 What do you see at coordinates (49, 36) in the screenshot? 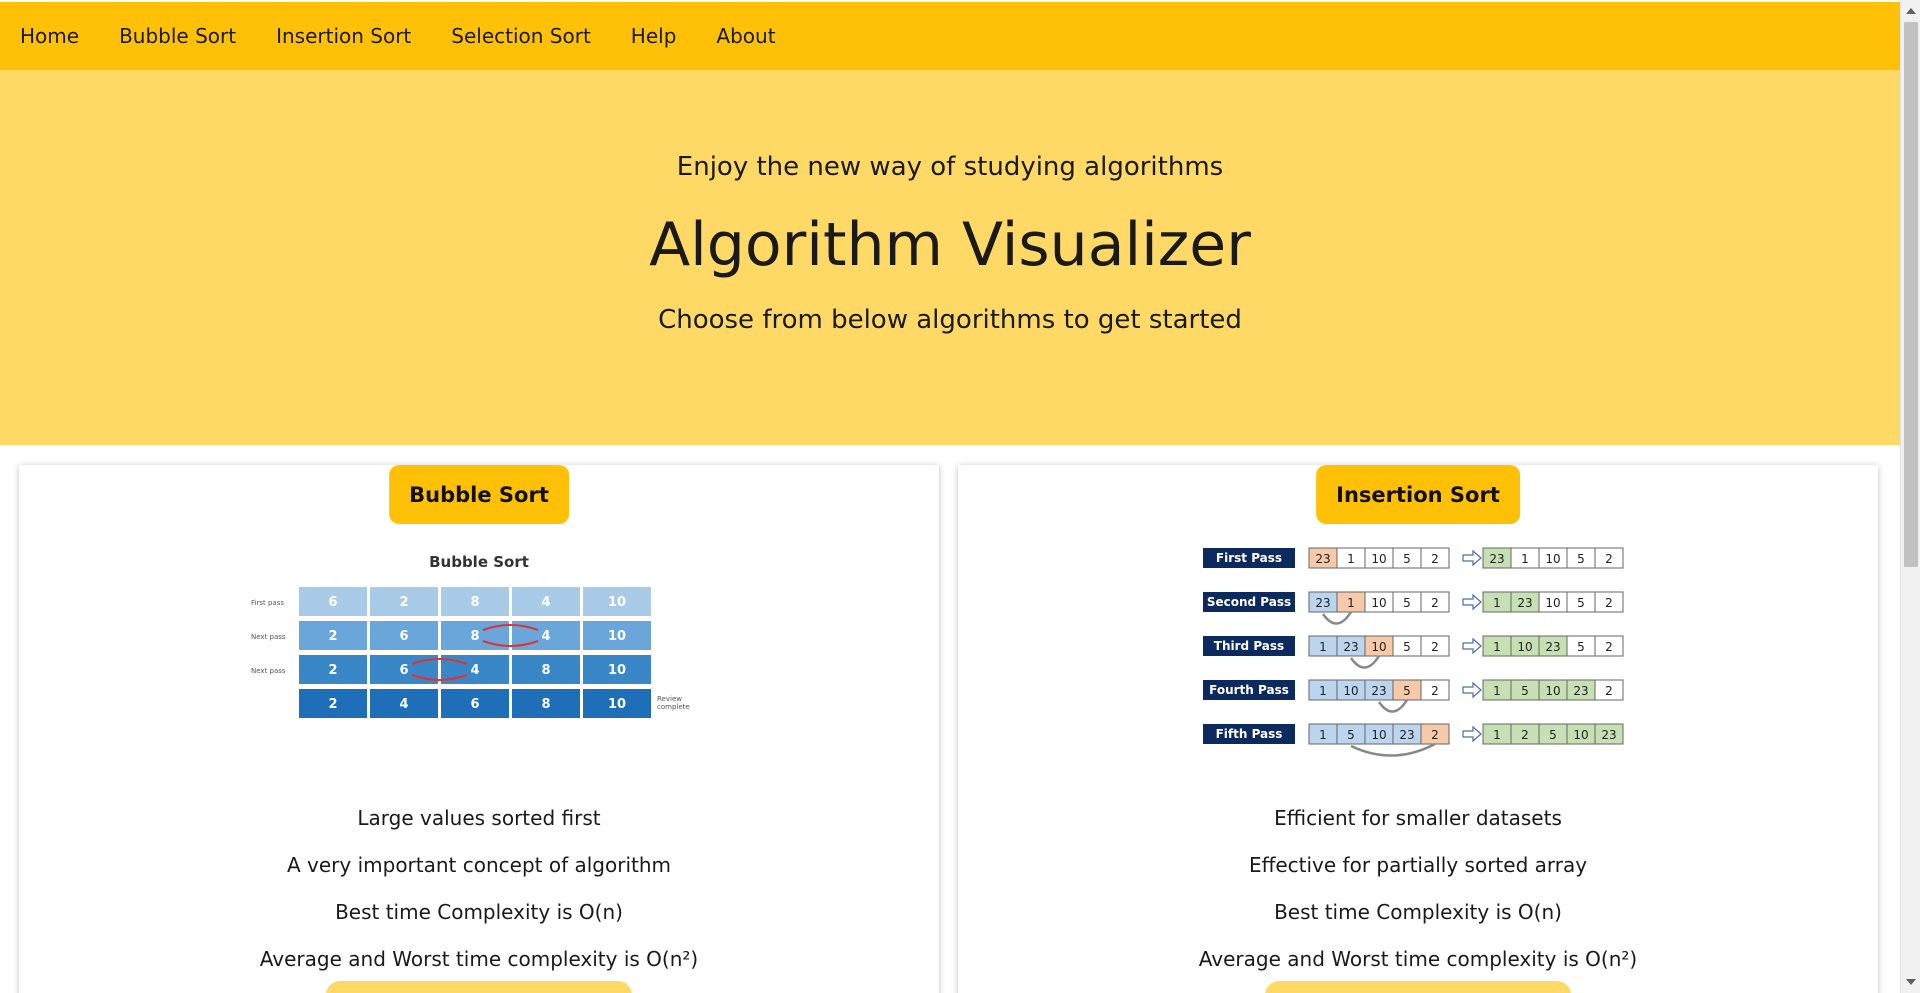
I see `nav-home-link: Home` at bounding box center [49, 36].